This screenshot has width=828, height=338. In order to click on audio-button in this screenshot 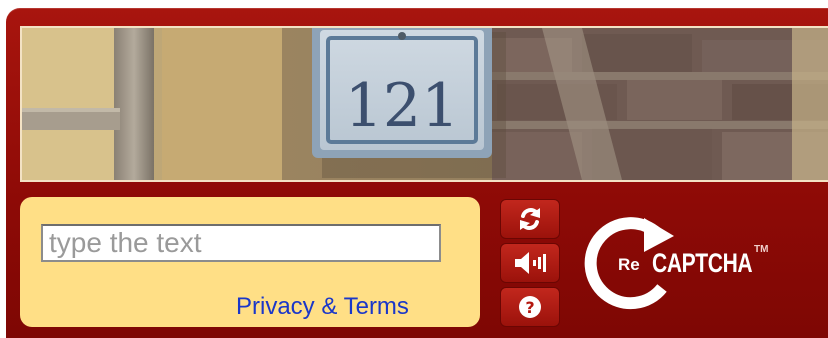, I will do `click(530, 263)`.